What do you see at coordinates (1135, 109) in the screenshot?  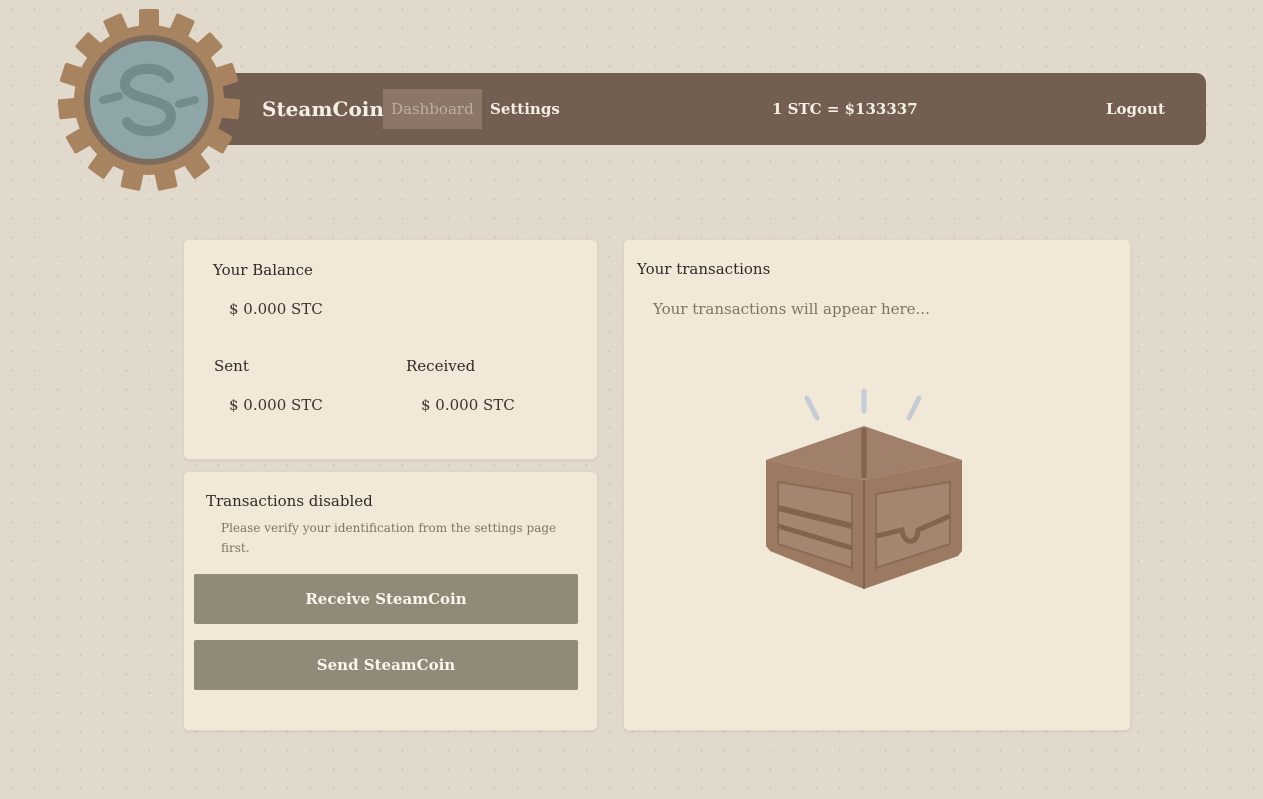 I see `logout-link: Logout` at bounding box center [1135, 109].